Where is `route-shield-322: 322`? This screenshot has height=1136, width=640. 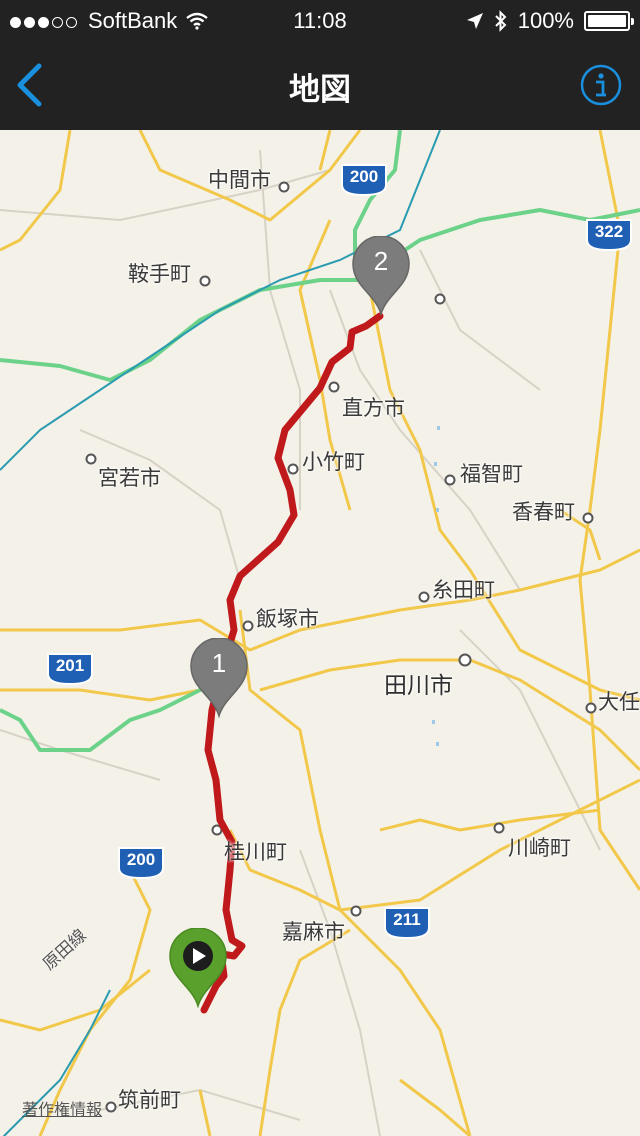
route-shield-322: 322 is located at coordinates (609, 235).